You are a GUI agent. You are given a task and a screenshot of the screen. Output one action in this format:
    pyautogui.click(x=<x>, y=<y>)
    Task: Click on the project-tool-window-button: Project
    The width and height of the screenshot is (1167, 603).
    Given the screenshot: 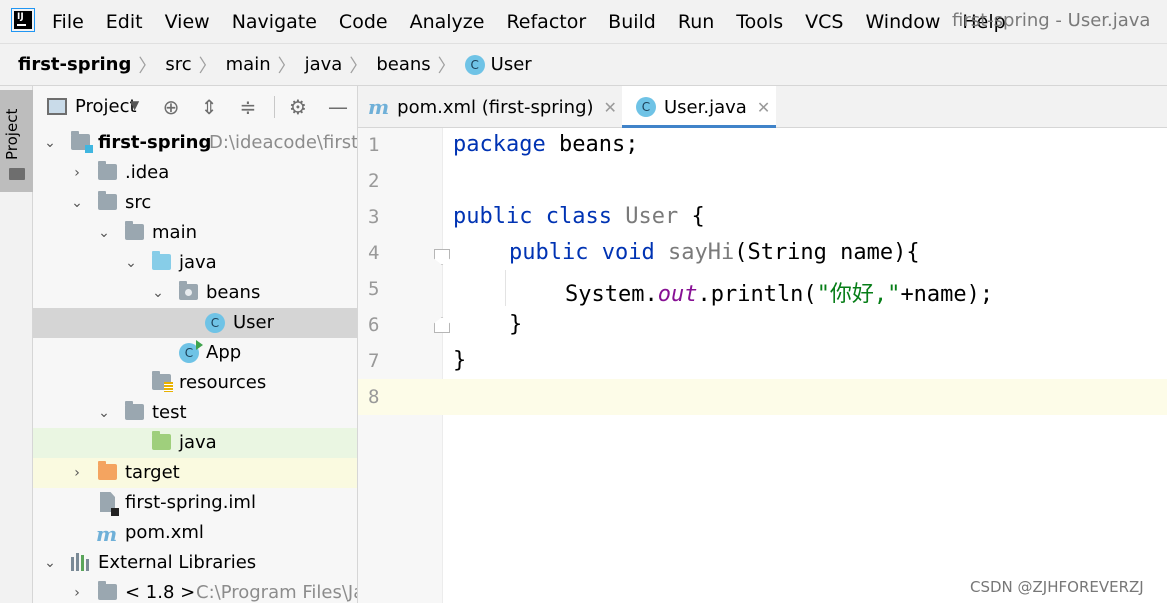 What is the action you would take?
    pyautogui.click(x=16, y=141)
    